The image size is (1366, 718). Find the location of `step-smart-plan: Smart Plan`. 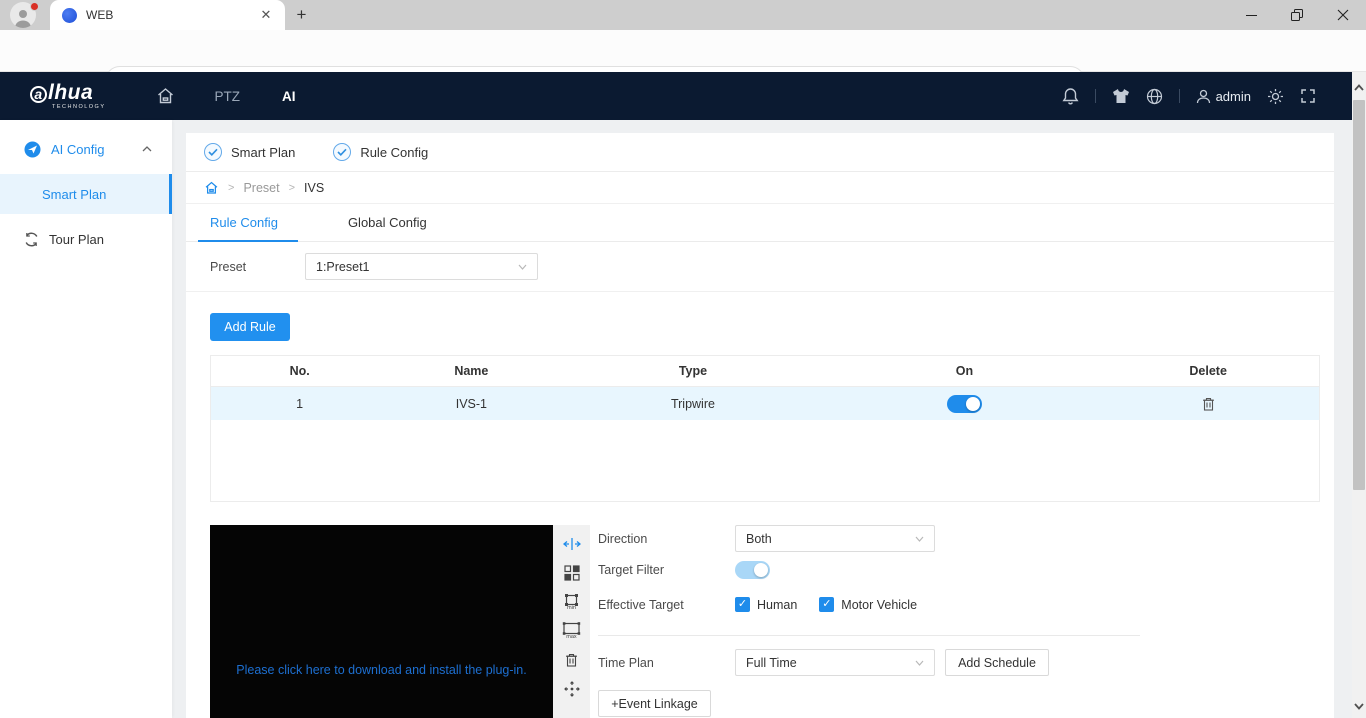

step-smart-plan: Smart Plan is located at coordinates (249, 152).